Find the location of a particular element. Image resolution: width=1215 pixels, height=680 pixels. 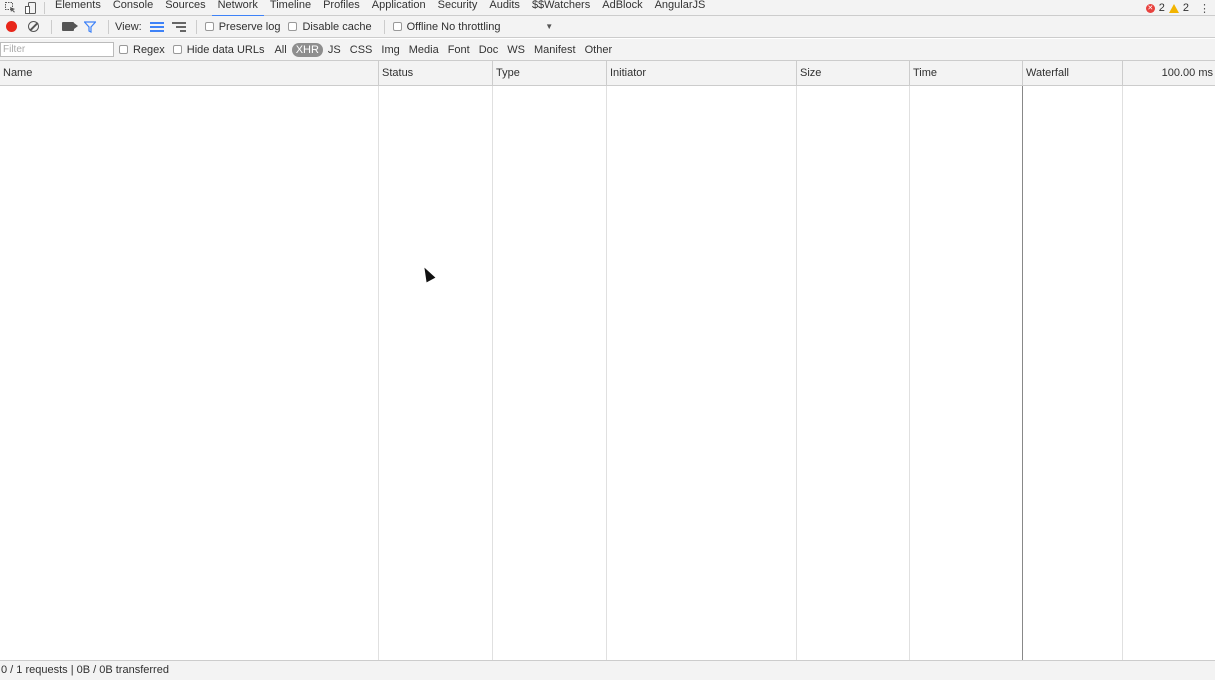

network-summary-bar: 0 / 1 requests | 0B / 0B transferred is located at coordinates (607, 670).